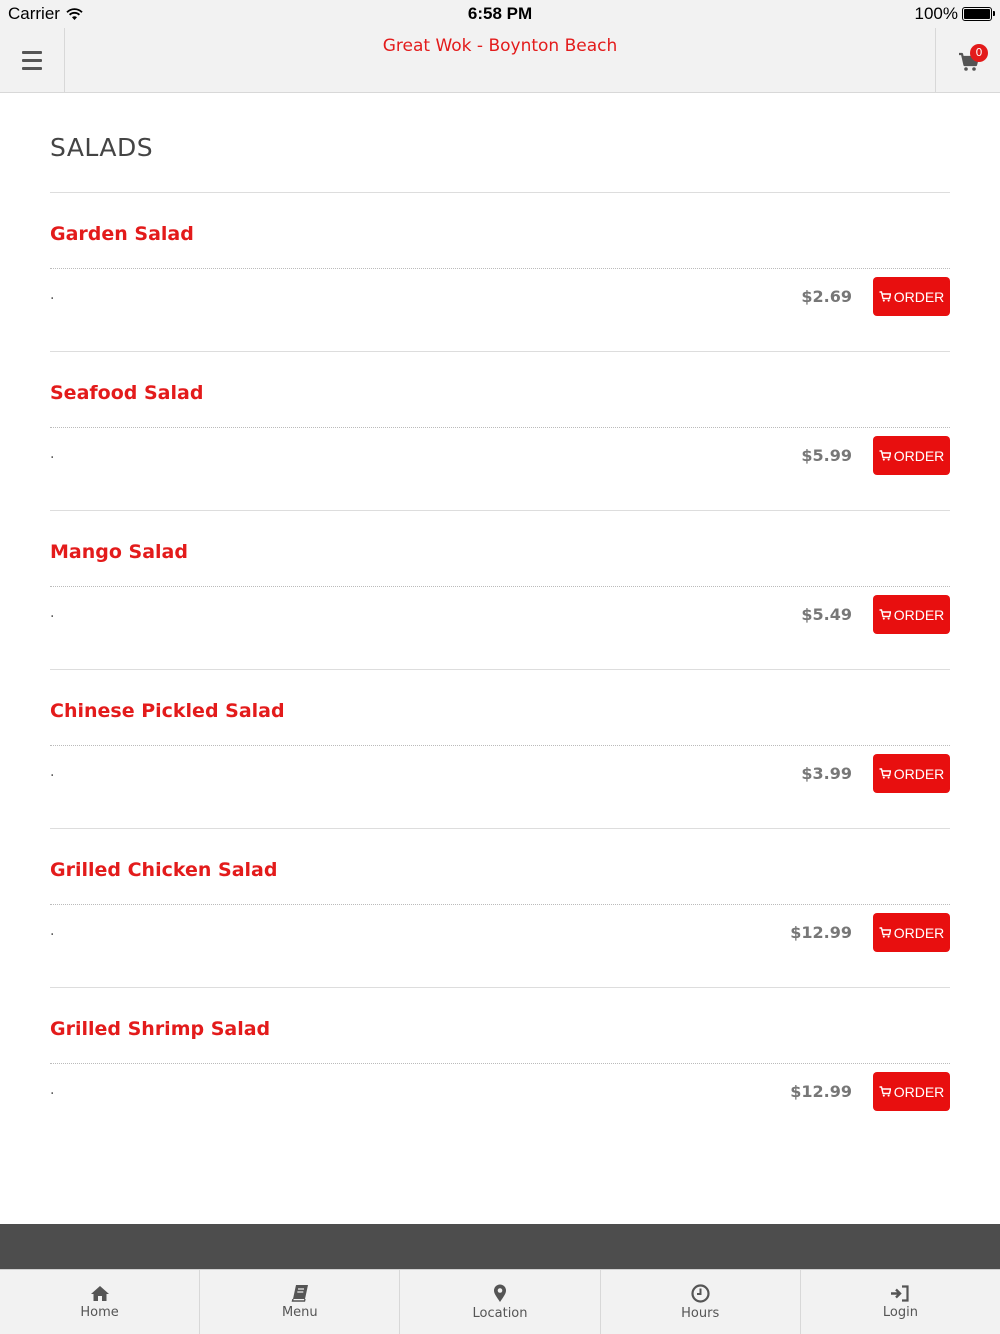 This screenshot has width=1000, height=1334. I want to click on tab-menu: Menu, so click(300, 1302).